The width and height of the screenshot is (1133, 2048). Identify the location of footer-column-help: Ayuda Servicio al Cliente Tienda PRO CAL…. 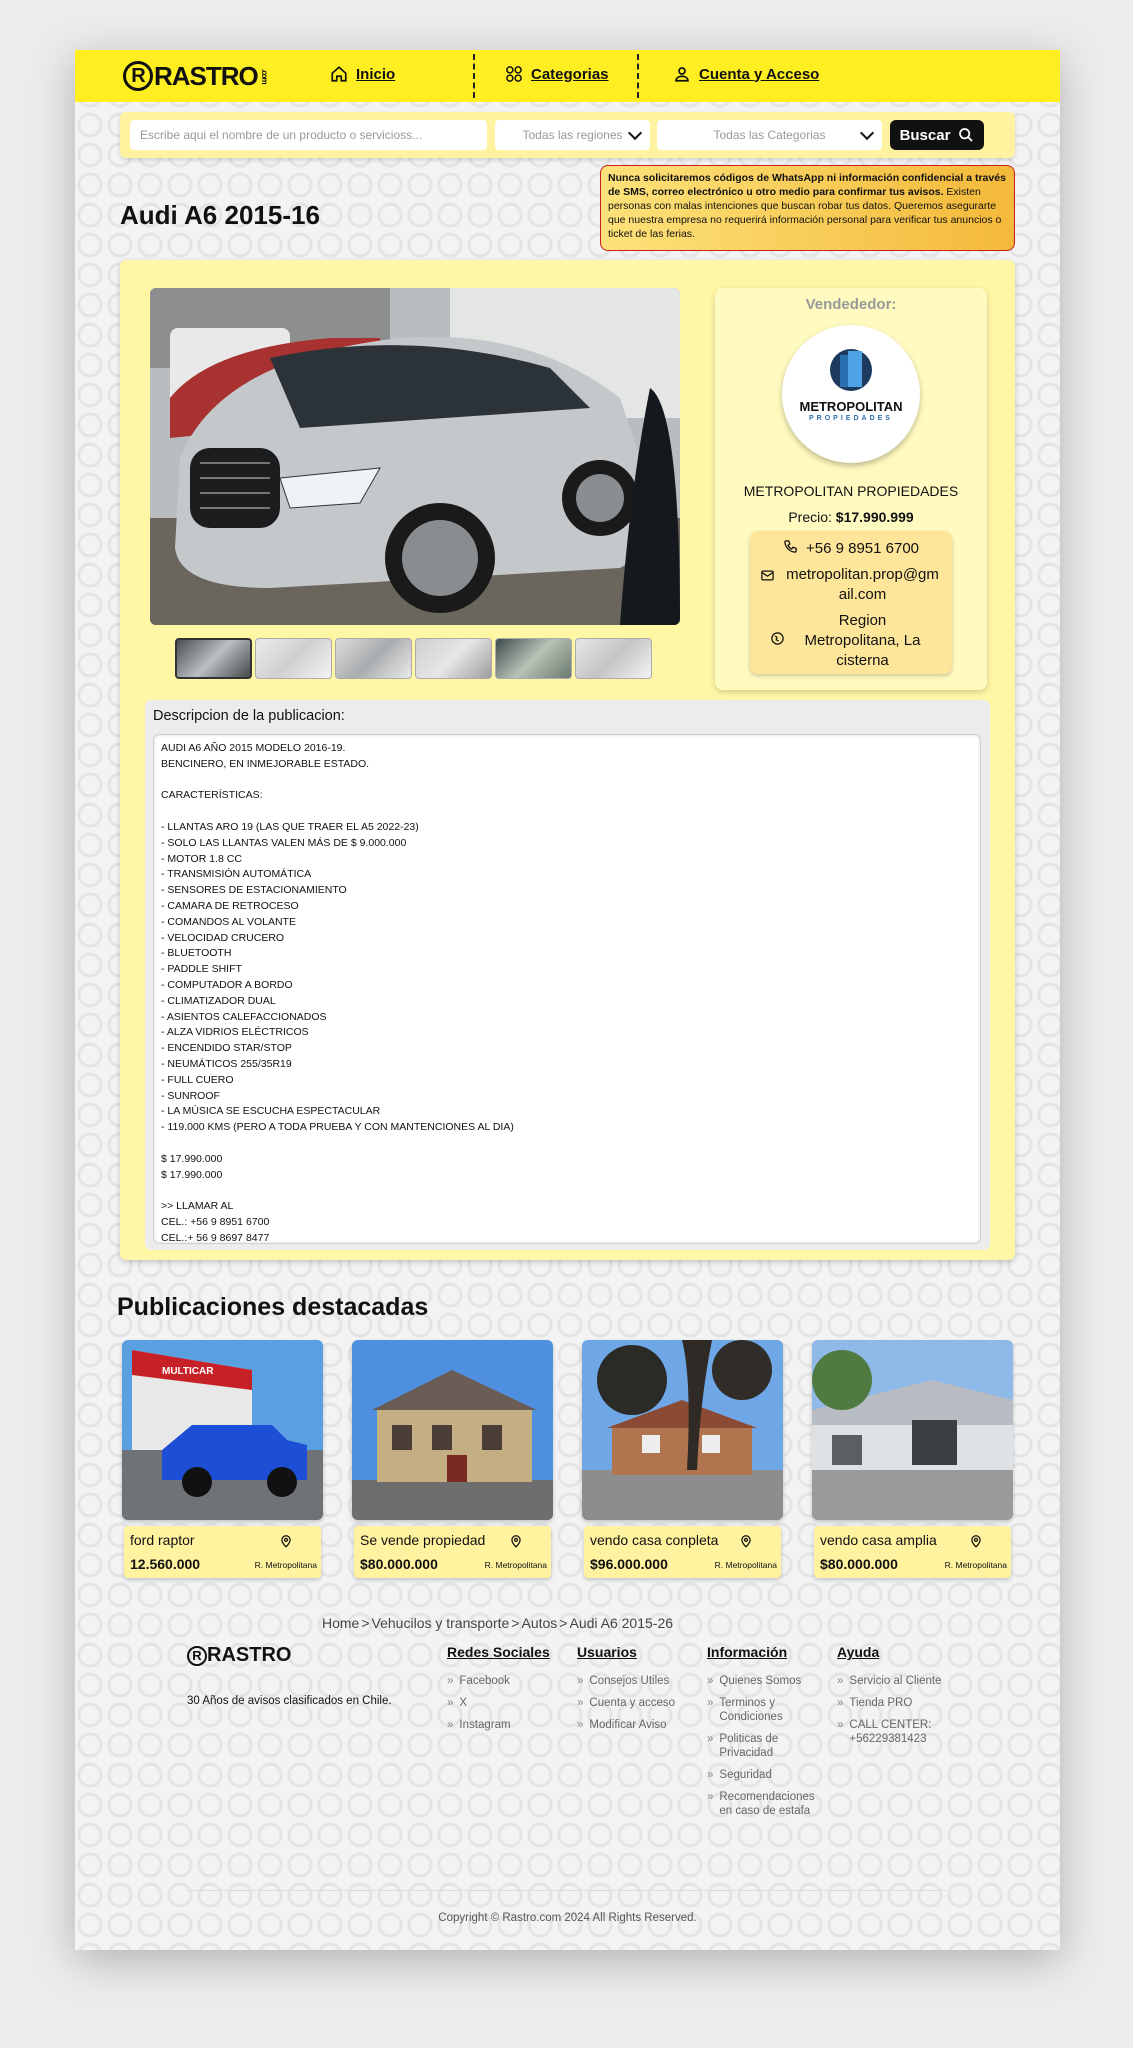
(899, 1699).